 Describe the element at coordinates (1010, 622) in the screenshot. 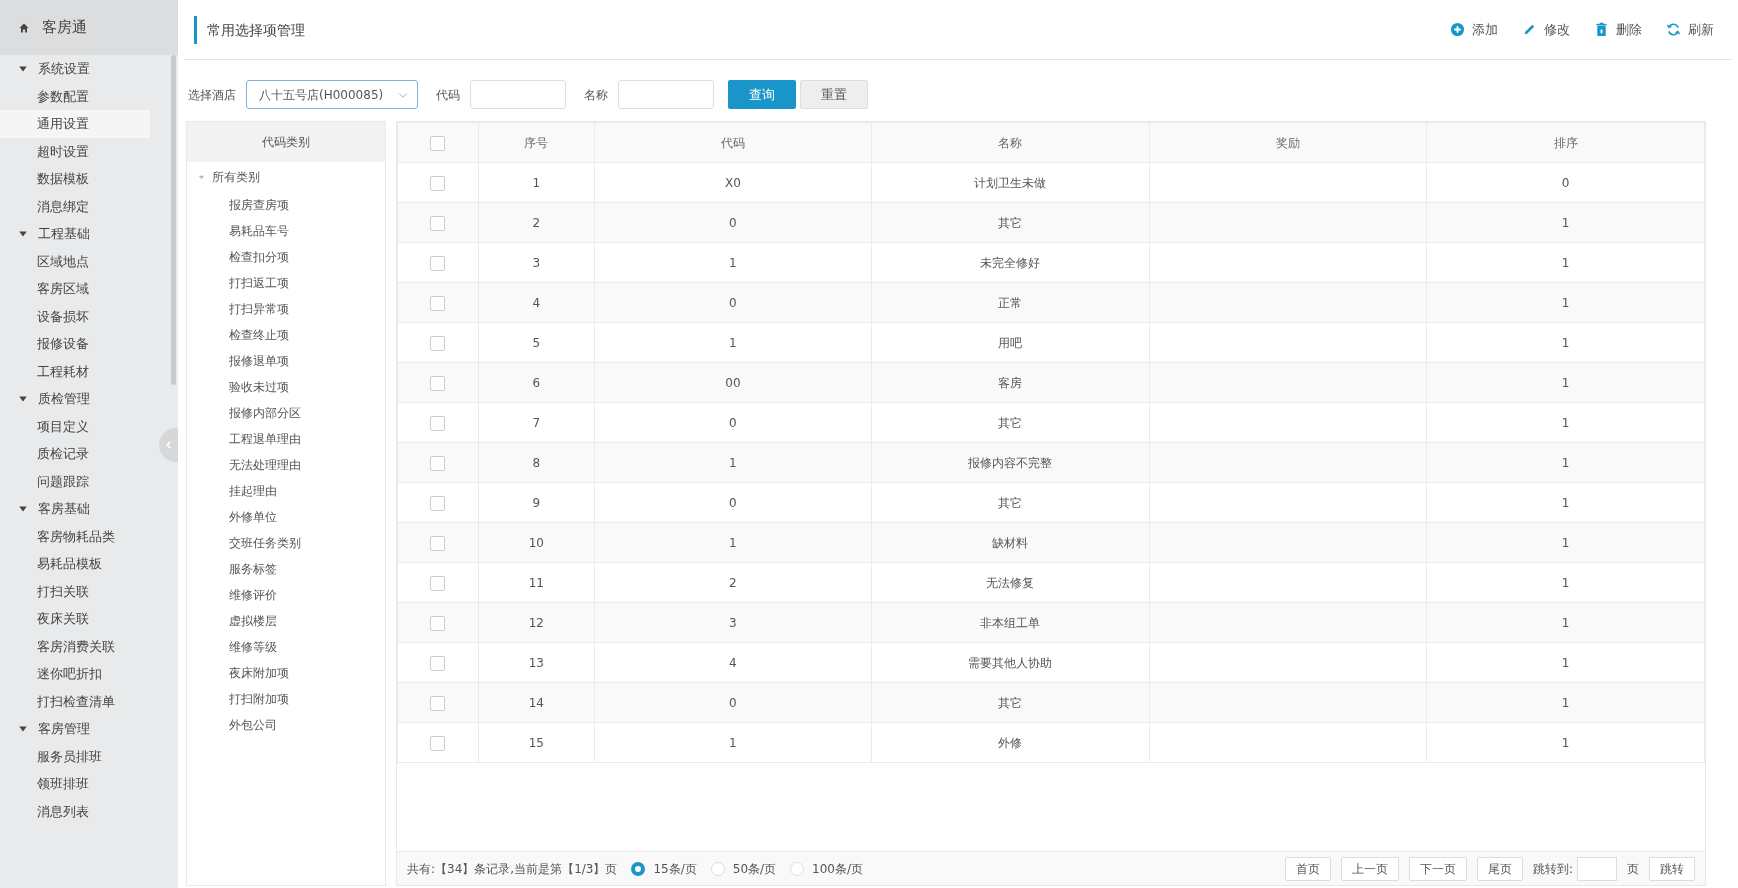

I see `table-cell: 非本组工单` at that location.